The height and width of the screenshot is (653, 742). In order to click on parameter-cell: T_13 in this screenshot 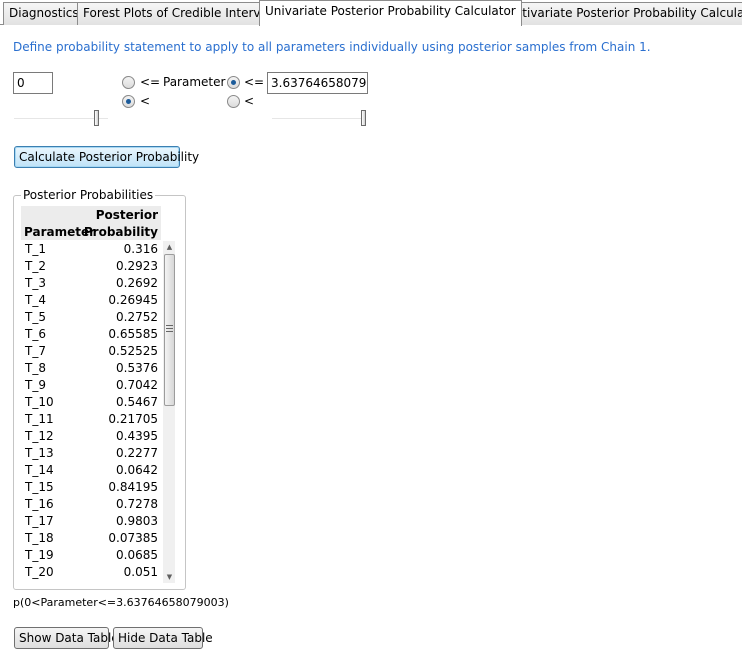, I will do `click(39, 453)`.